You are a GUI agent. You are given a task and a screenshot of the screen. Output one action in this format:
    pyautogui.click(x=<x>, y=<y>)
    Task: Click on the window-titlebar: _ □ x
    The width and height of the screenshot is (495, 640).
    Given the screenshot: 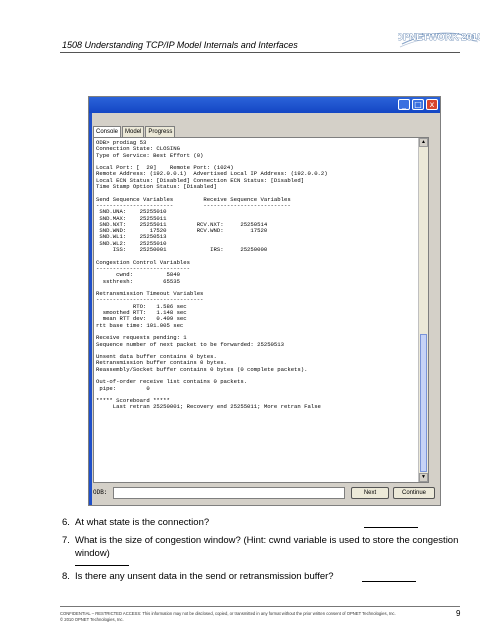 What is the action you would take?
    pyautogui.click(x=264, y=105)
    